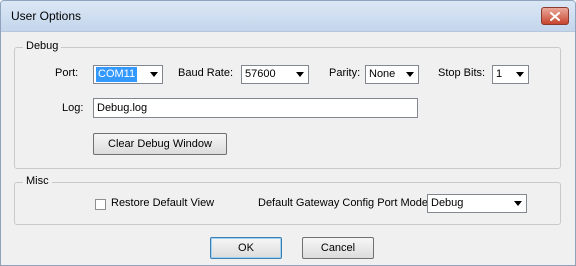 This screenshot has height=266, width=576. Describe the element at coordinates (100, 204) in the screenshot. I see `restore-default-view-checkbox` at that location.